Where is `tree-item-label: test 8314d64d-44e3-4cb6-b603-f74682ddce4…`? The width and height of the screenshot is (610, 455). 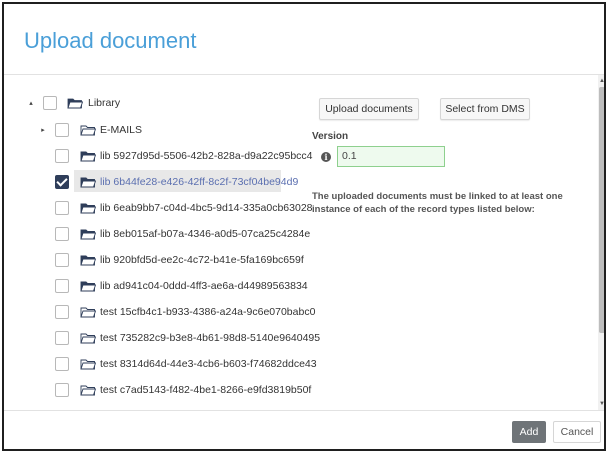
tree-item-label: test 8314d64d-44e3-4cb6-b603-f74682ddce4… is located at coordinates (208, 364).